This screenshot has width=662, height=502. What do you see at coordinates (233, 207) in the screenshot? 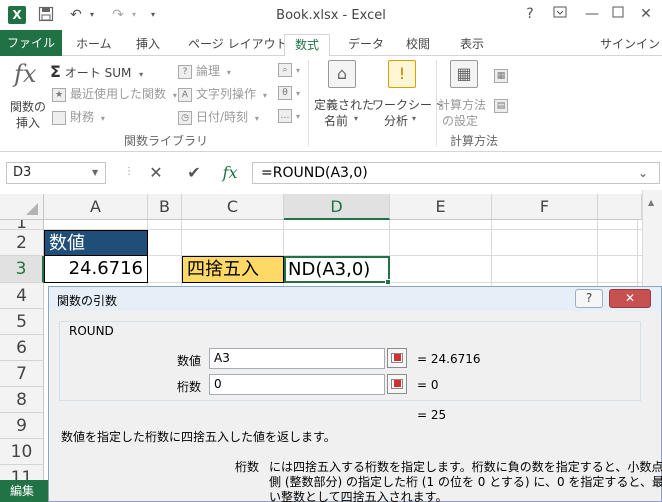
I see `column-header-c: C` at bounding box center [233, 207].